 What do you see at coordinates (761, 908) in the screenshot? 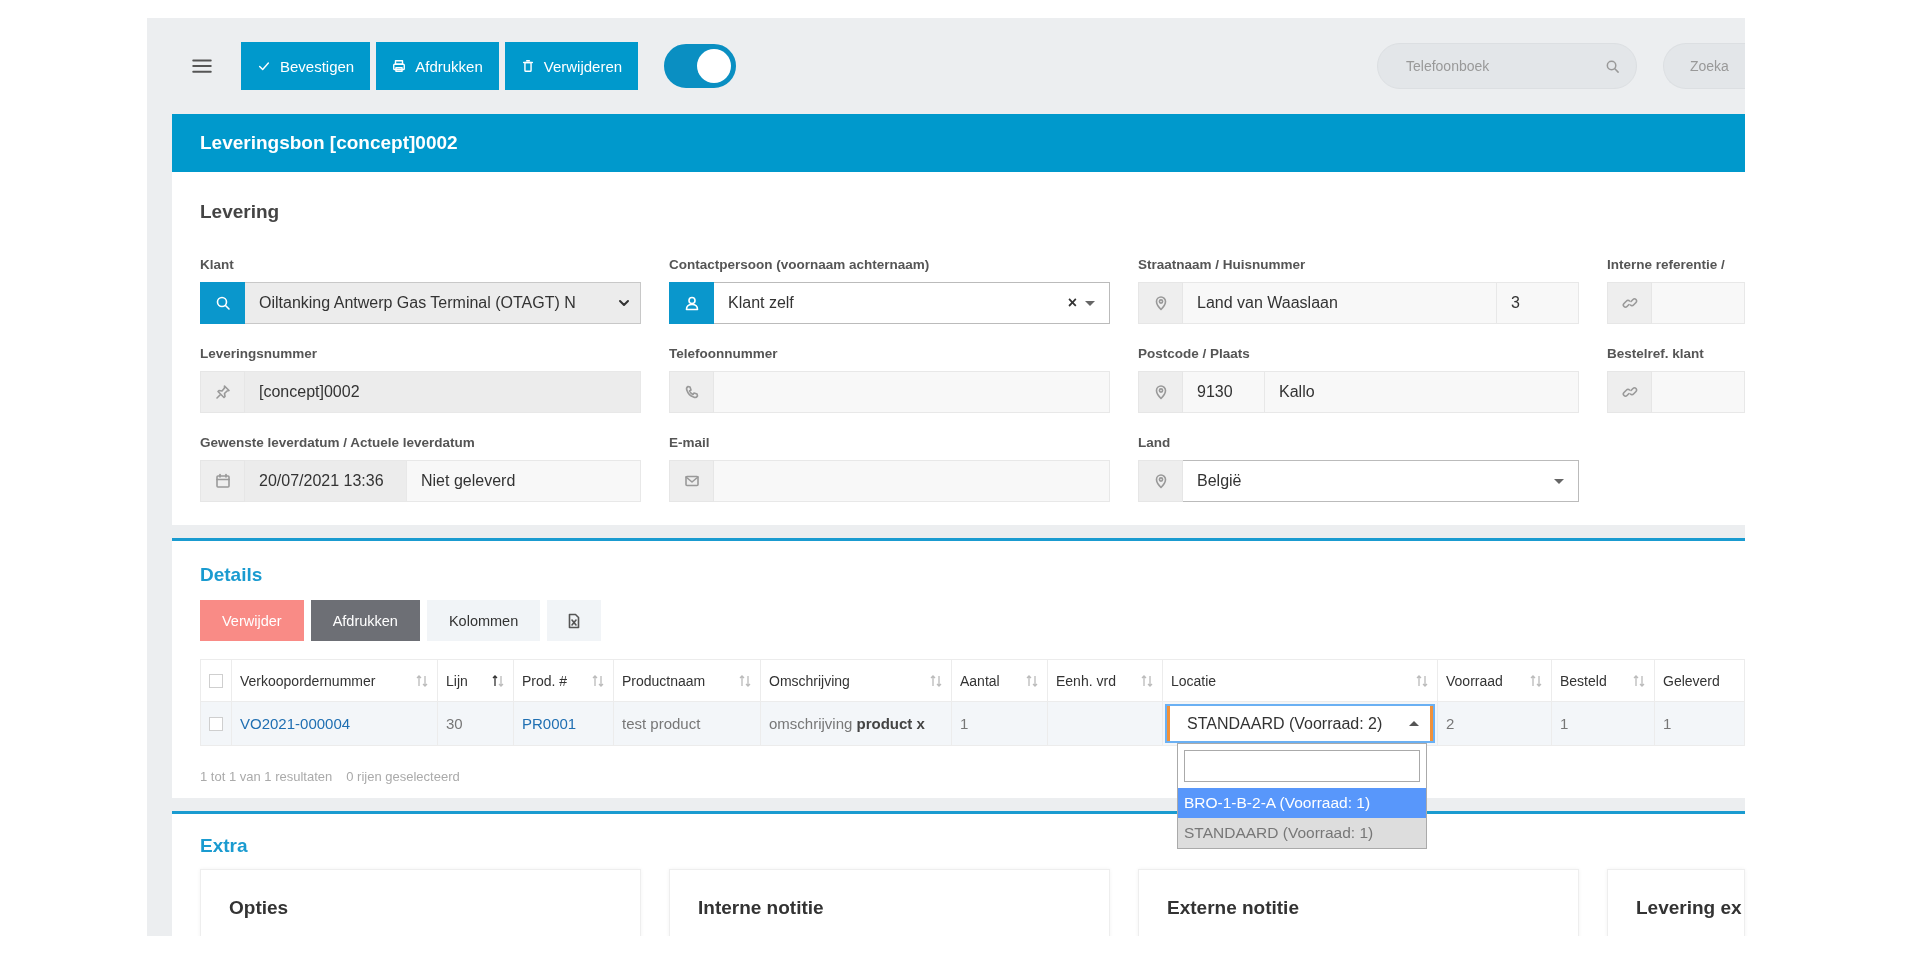
I see `card-title: Interne notitie` at bounding box center [761, 908].